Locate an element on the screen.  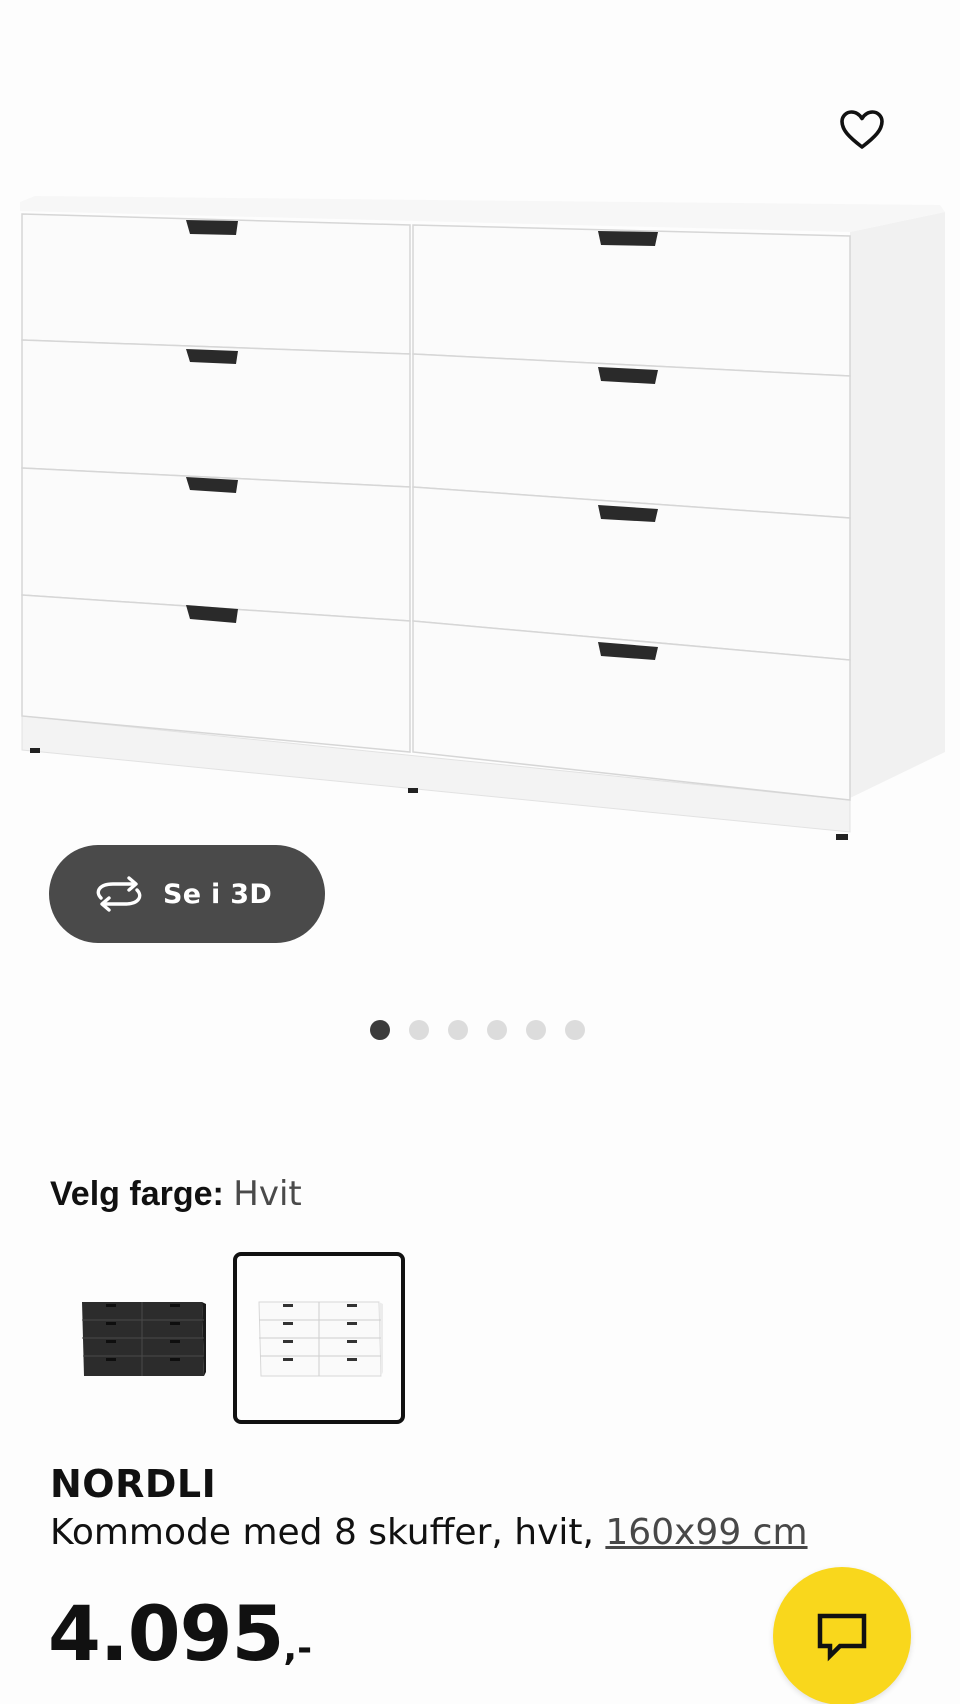
chat-icon is located at coordinates (842, 1637).